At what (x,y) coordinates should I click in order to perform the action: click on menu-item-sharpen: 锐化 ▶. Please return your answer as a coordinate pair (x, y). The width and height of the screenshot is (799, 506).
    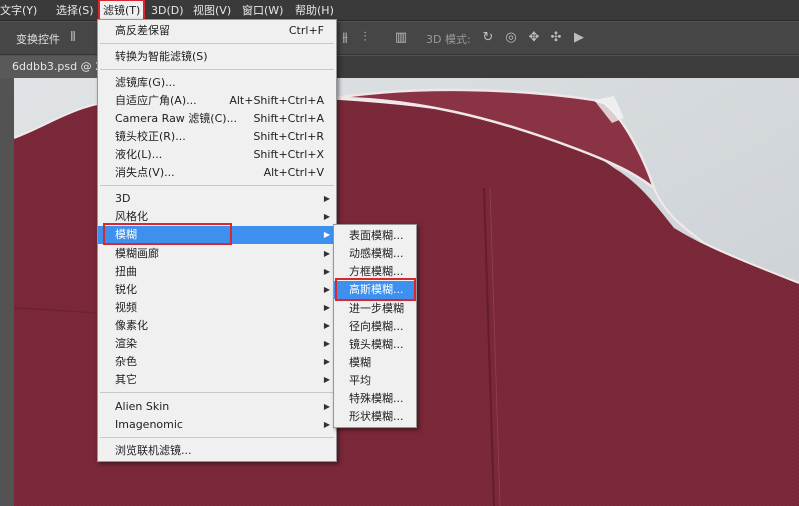
    Looking at the image, I should click on (217, 290).